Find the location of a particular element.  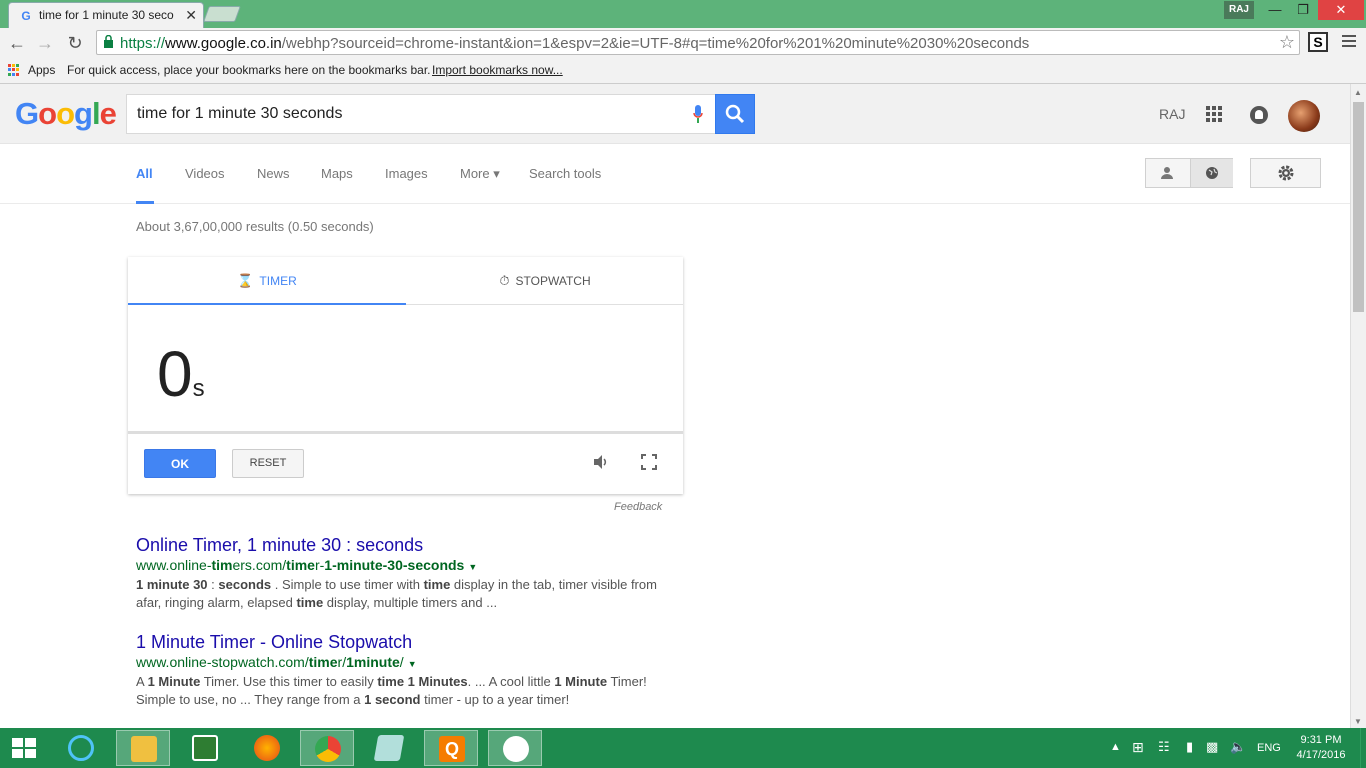

tab-maps: Maps is located at coordinates (337, 173).